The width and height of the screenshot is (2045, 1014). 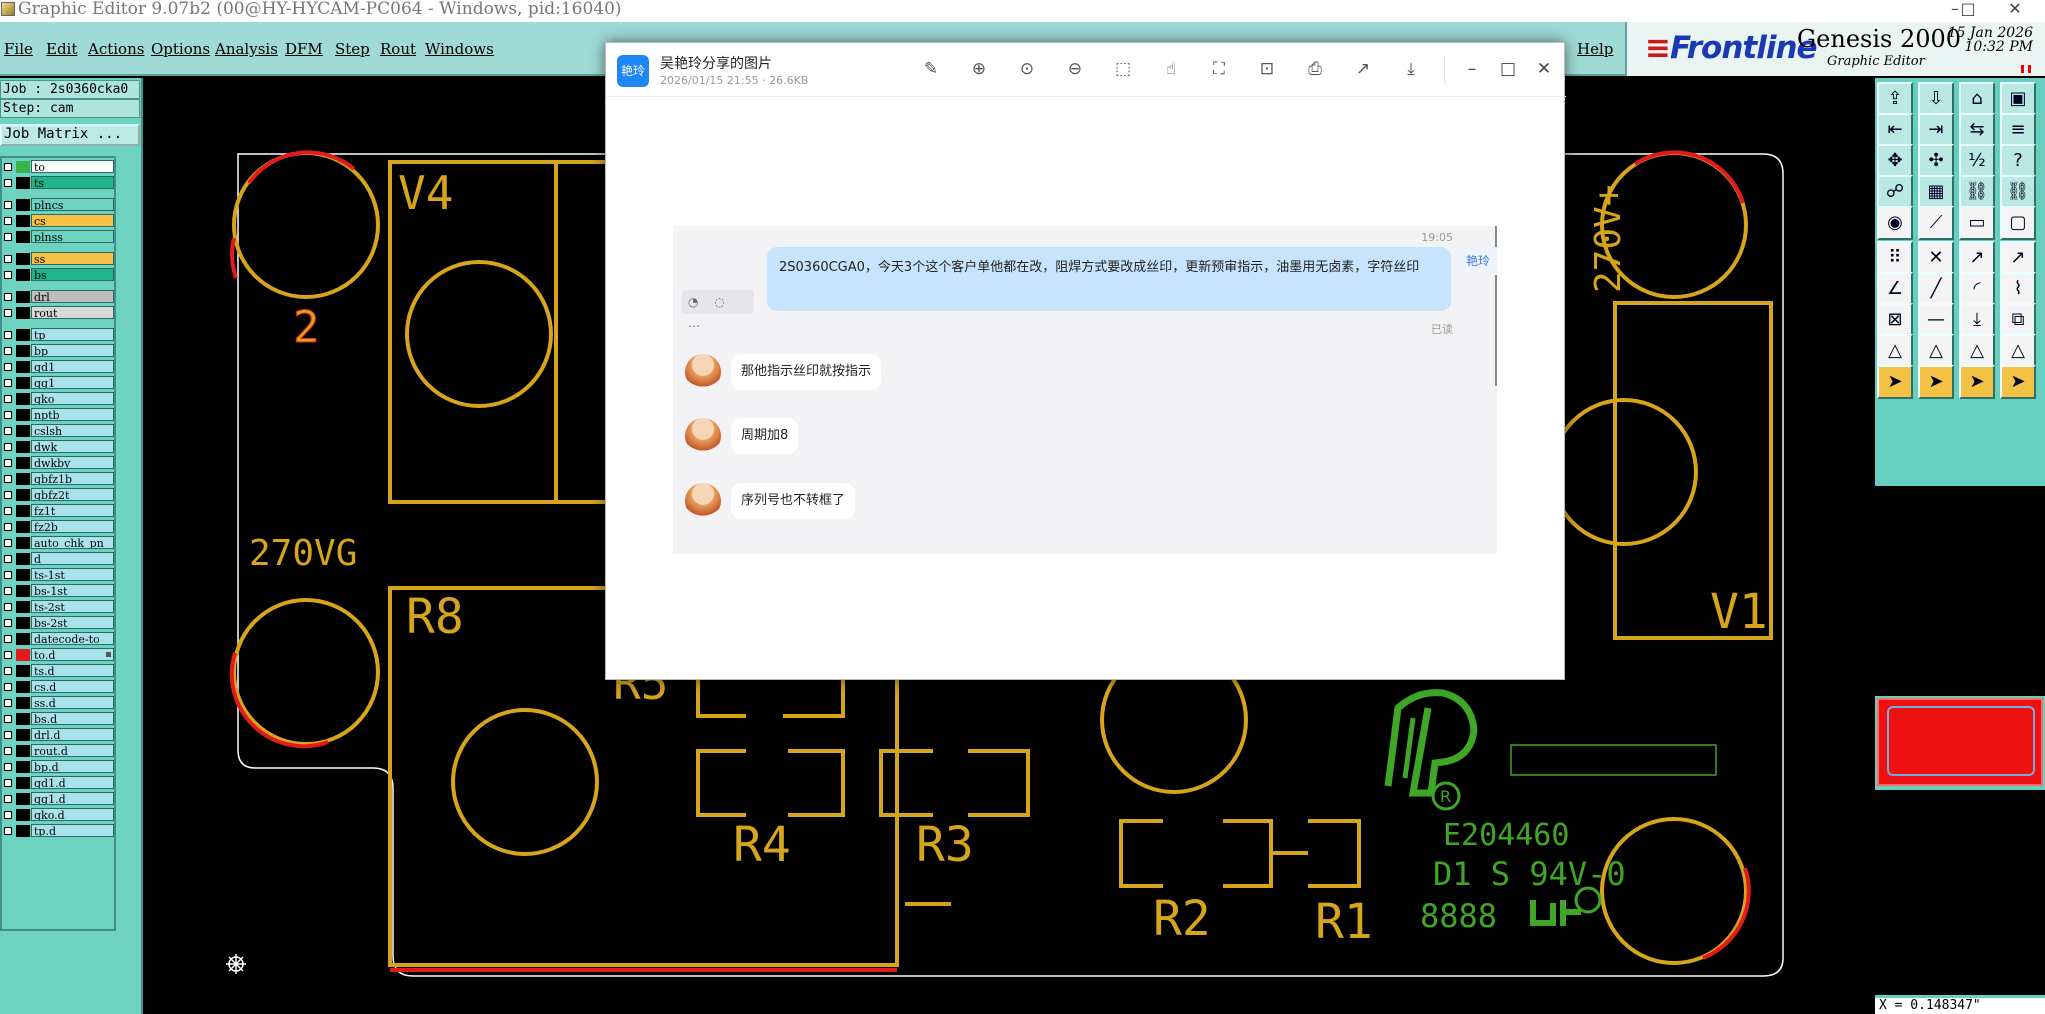 What do you see at coordinates (1895, 351) in the screenshot?
I see `tri-icon: △` at bounding box center [1895, 351].